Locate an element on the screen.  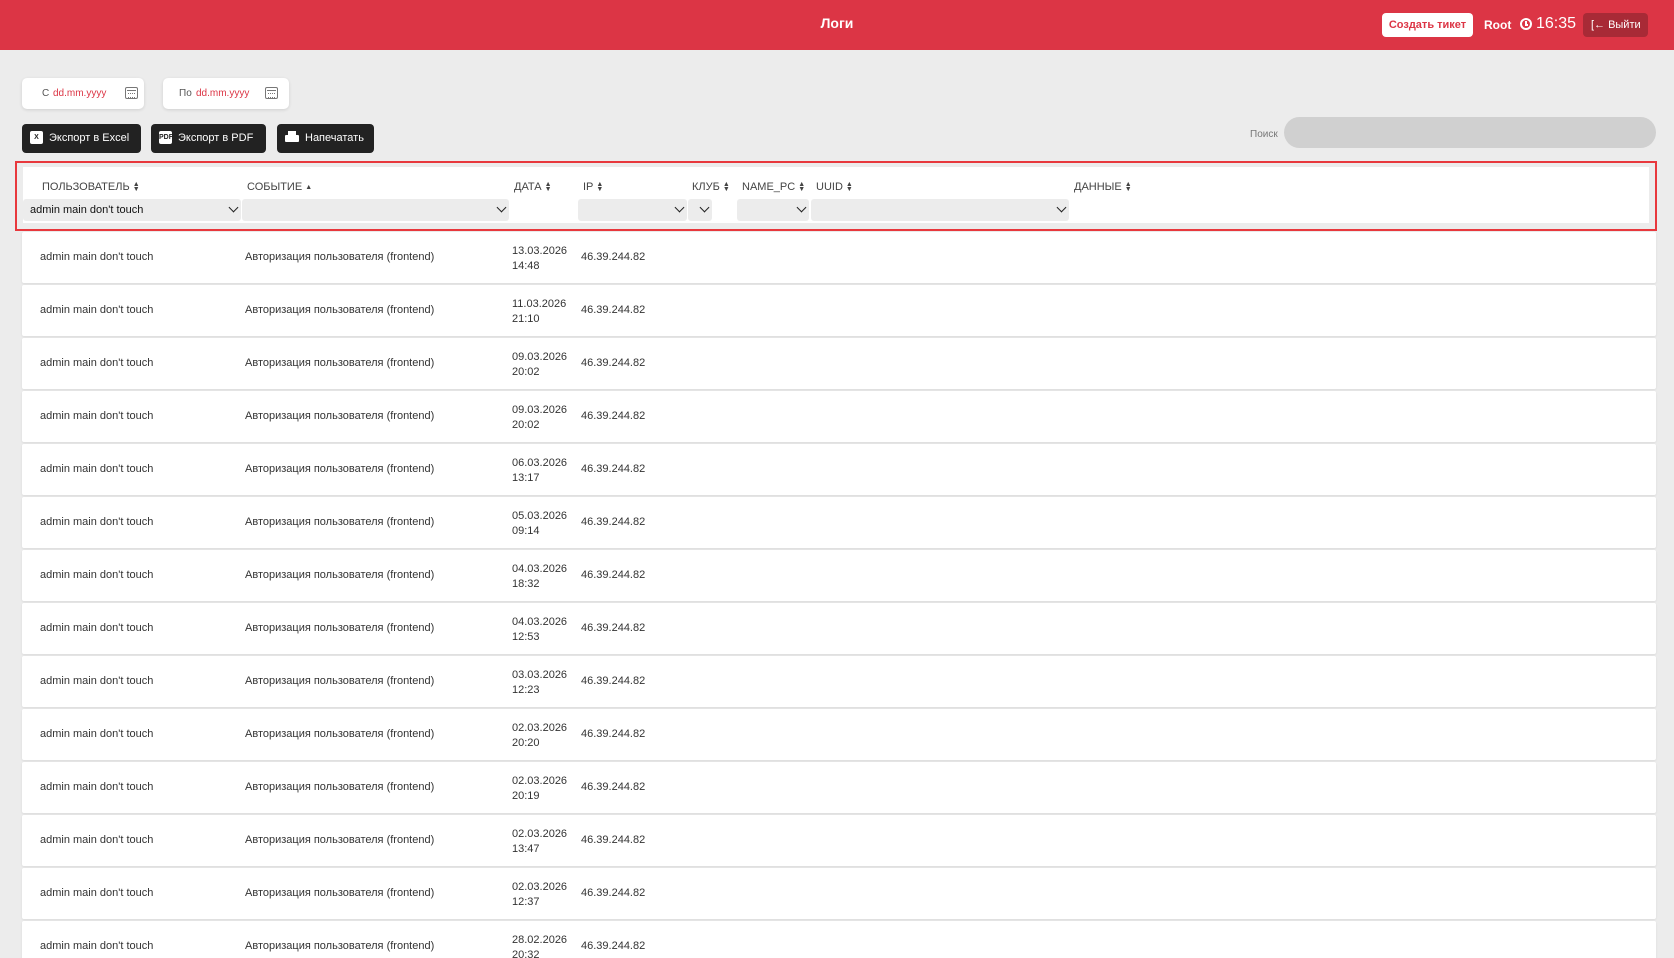
cell-date-time: 09:14 is located at coordinates (526, 531).